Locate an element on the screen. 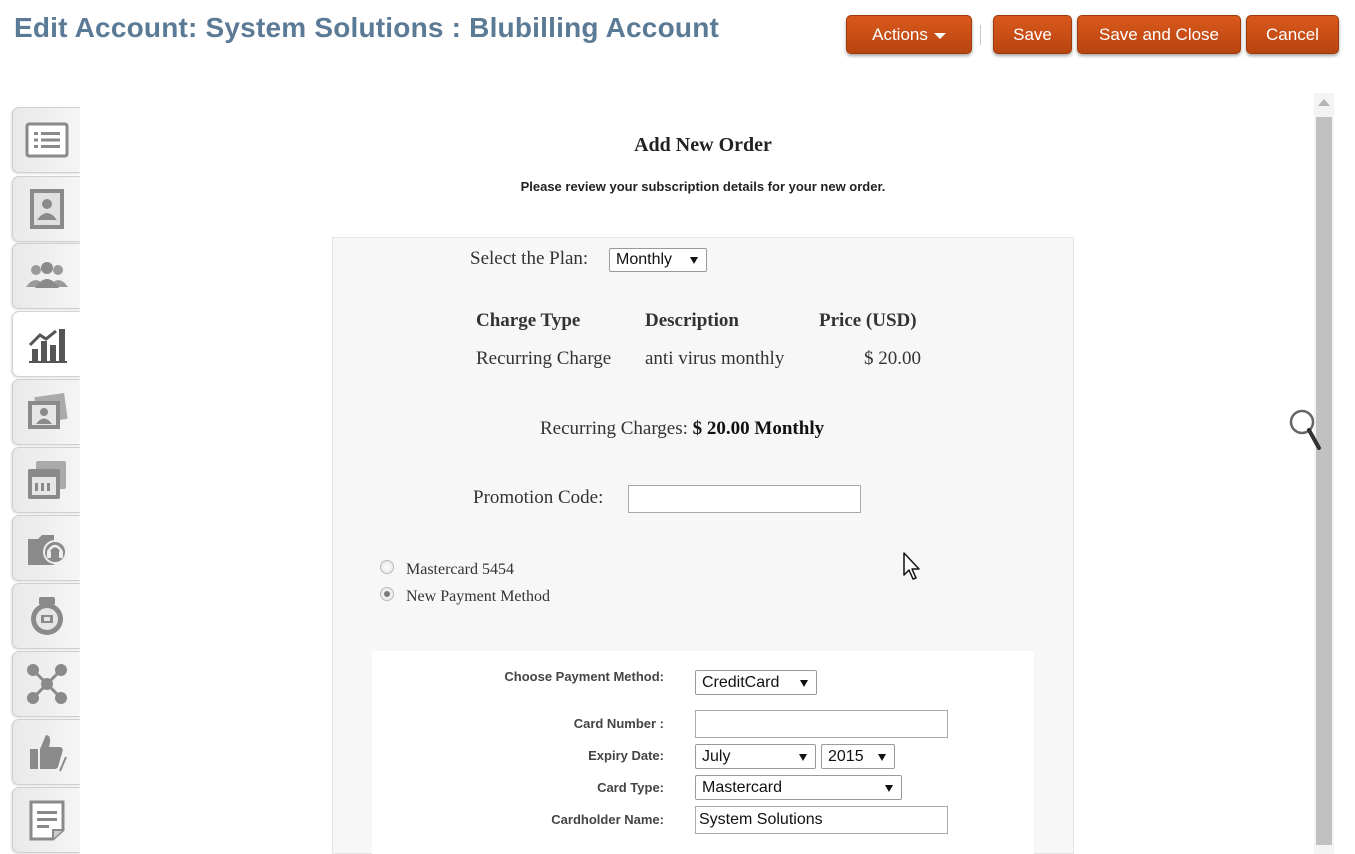 Image resolution: width=1355 pixels, height=854 pixels. recurring-charges-label: Recurring Charges: is located at coordinates (614, 428).